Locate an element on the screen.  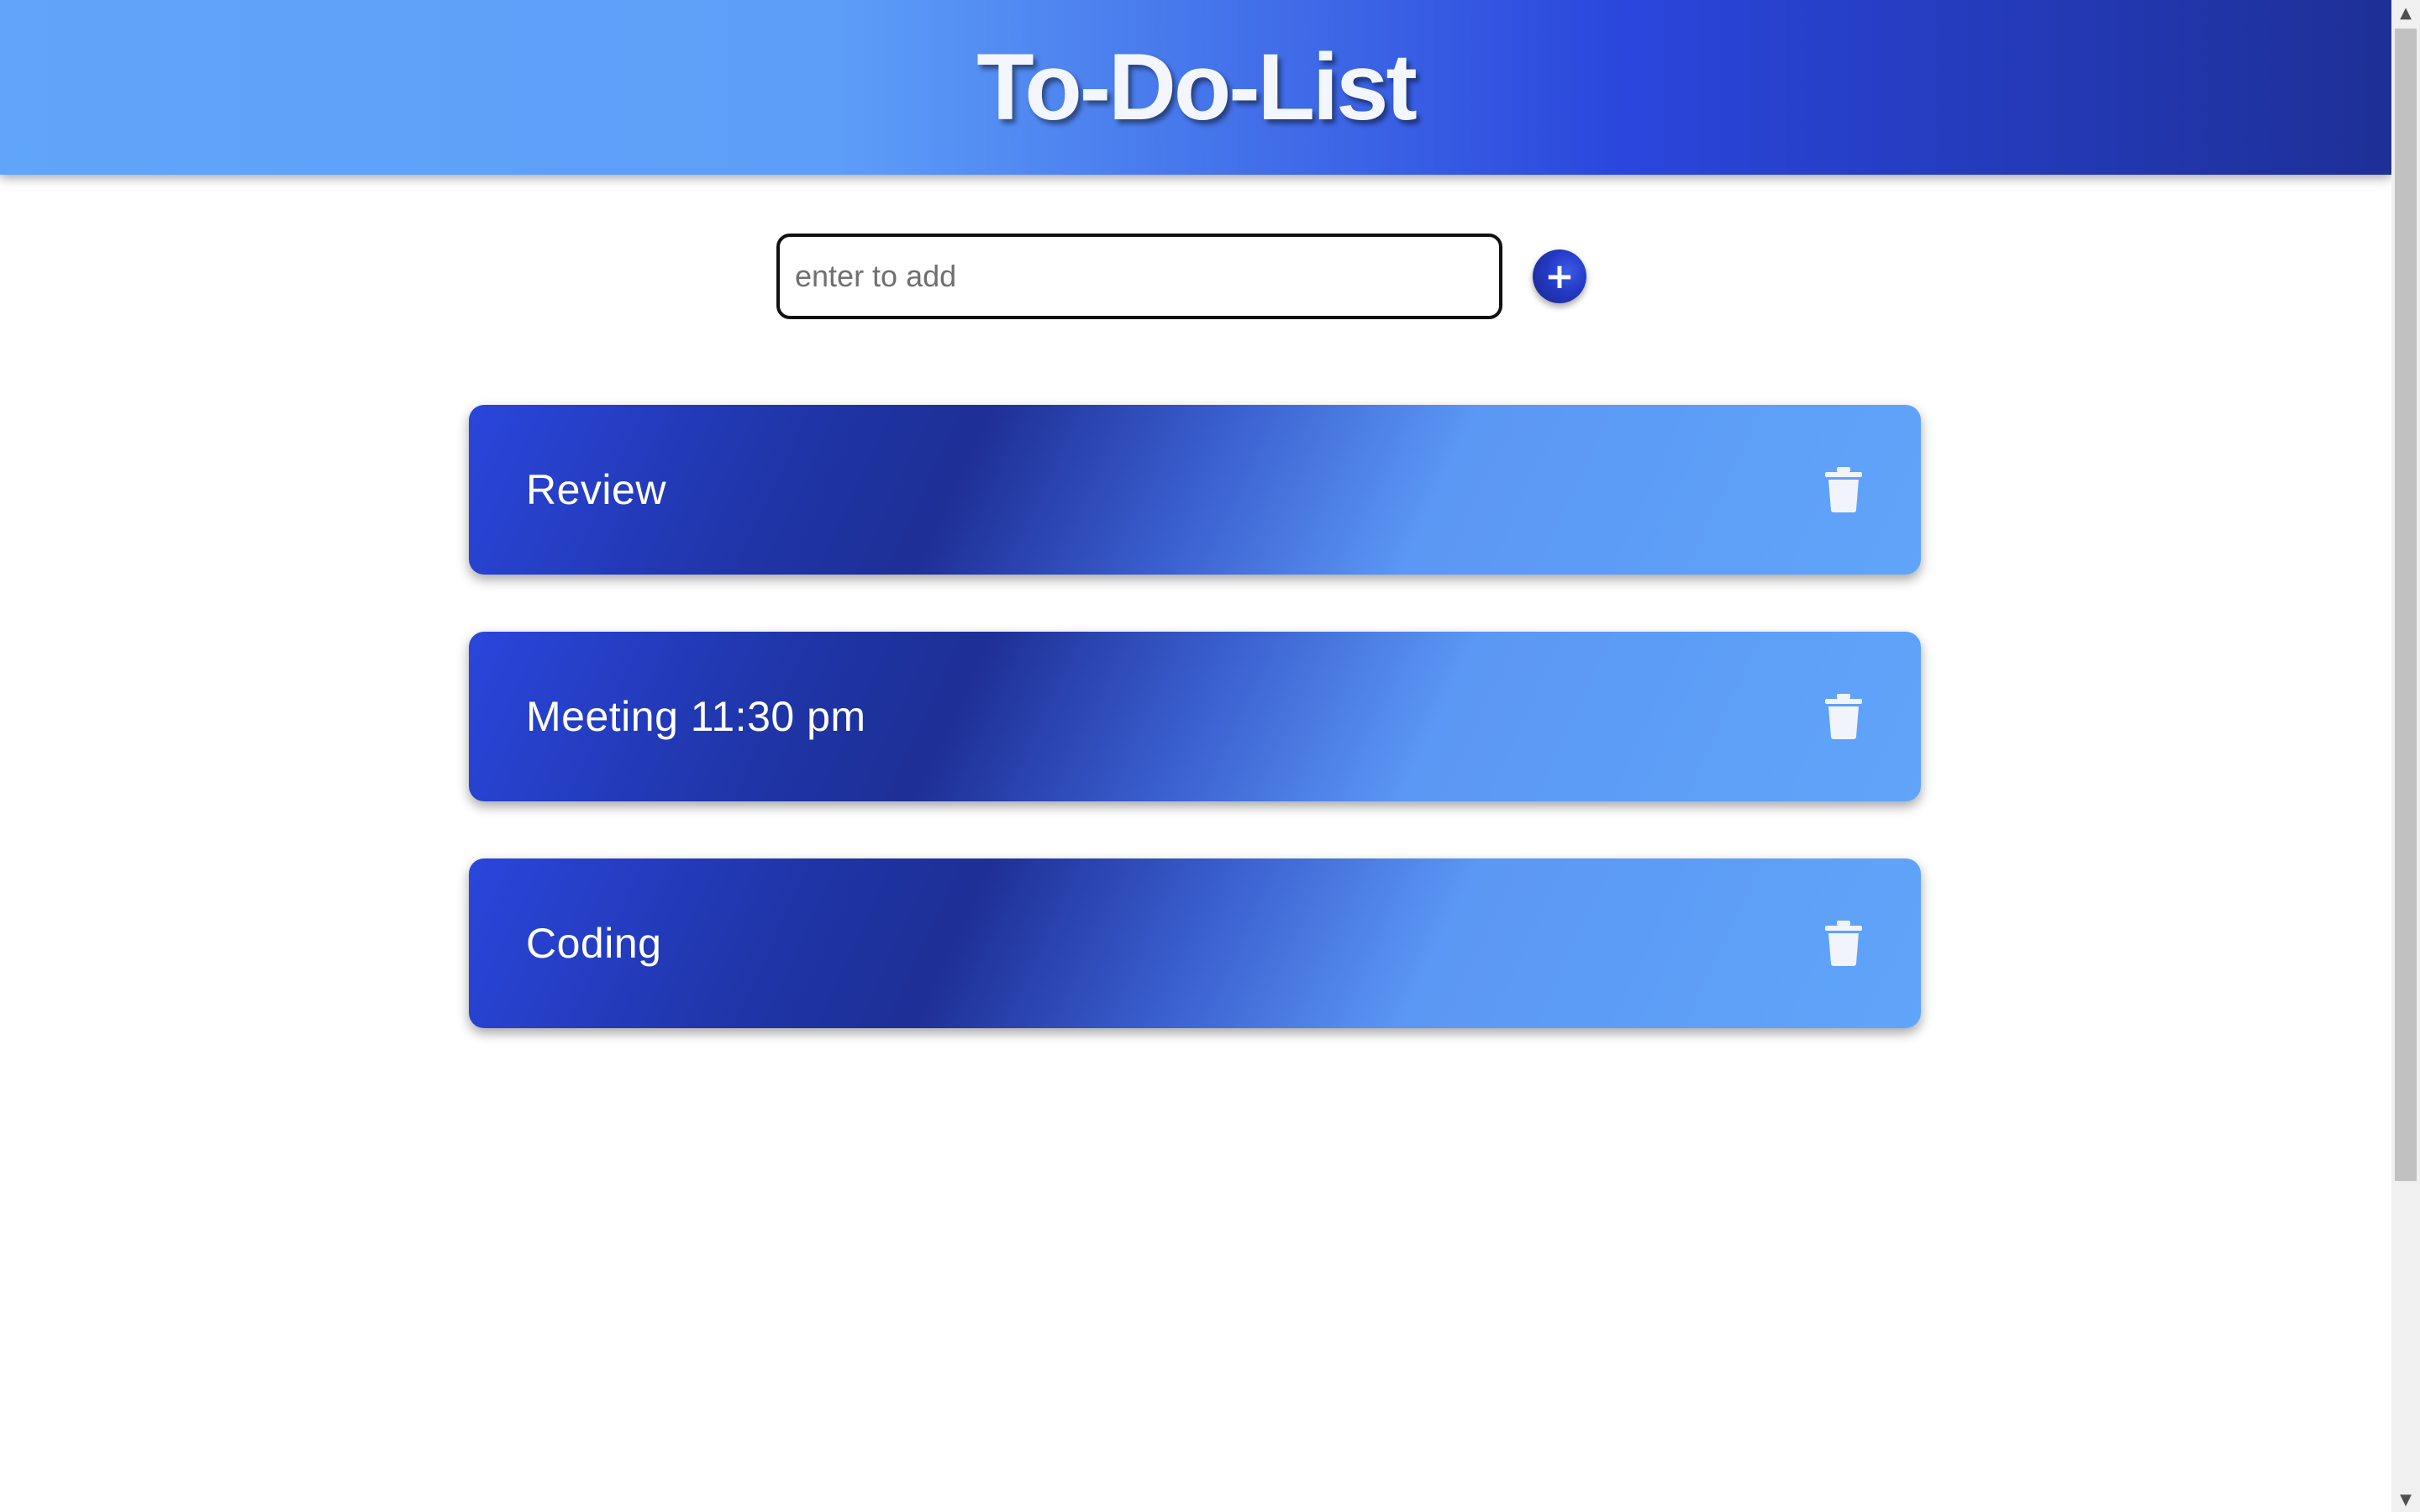
todo-item: Coding is located at coordinates (1195, 943).